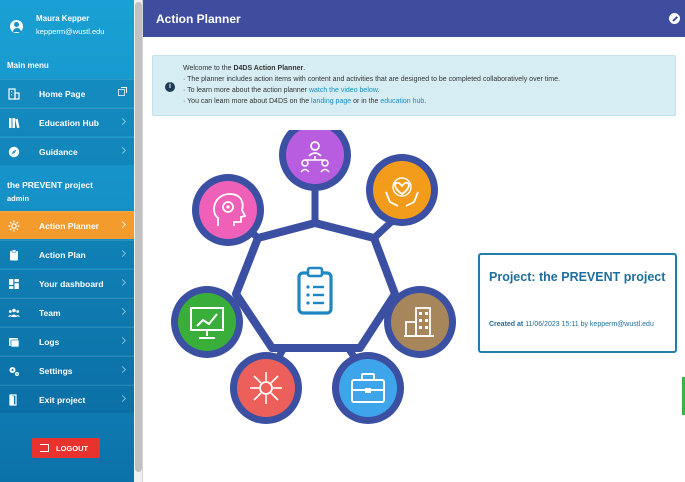  What do you see at coordinates (71, 284) in the screenshot?
I see `nav-item-label: Your dashboard` at bounding box center [71, 284].